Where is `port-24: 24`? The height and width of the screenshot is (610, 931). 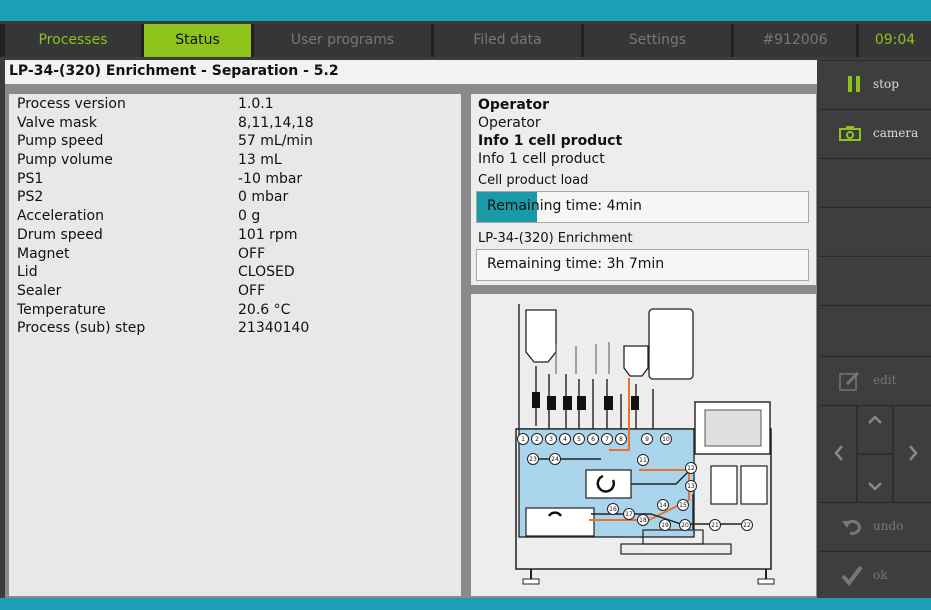 port-24: 24 is located at coordinates (555, 459).